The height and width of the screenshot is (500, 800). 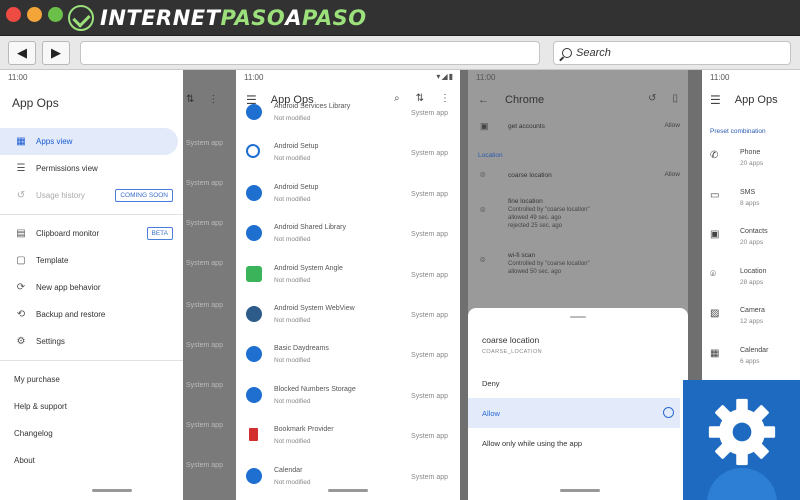 What do you see at coordinates (578, 178) in the screenshot?
I see `permission-row-coarse-location: ⌾ coarse location Allow` at bounding box center [578, 178].